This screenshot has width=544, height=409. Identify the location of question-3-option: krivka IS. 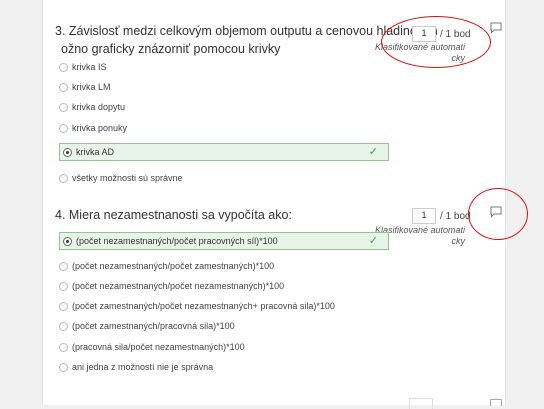
(83, 67).